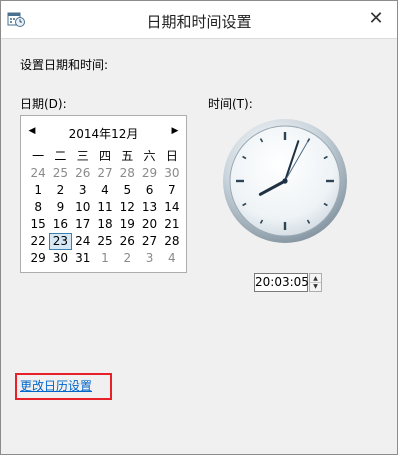 This screenshot has width=398, height=455. I want to click on calendar-day: 8, so click(38, 207).